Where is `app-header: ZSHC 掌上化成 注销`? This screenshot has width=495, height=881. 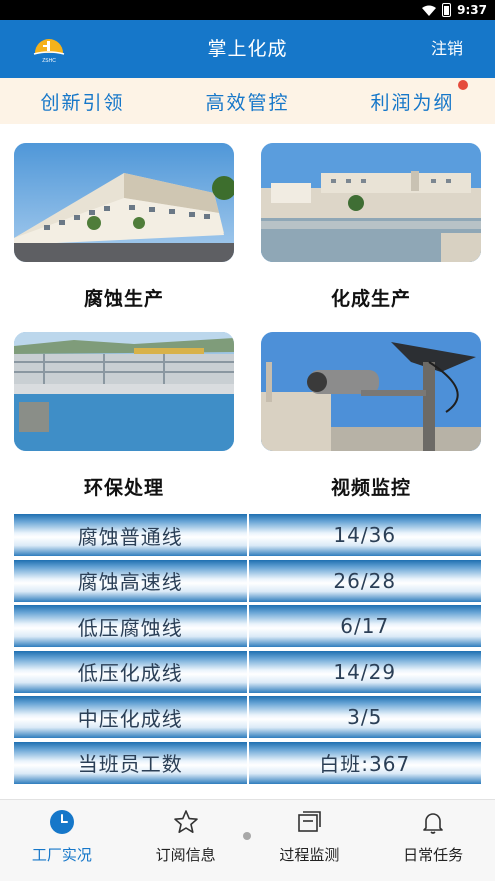 app-header: ZSHC 掌上化成 注销 is located at coordinates (247, 49).